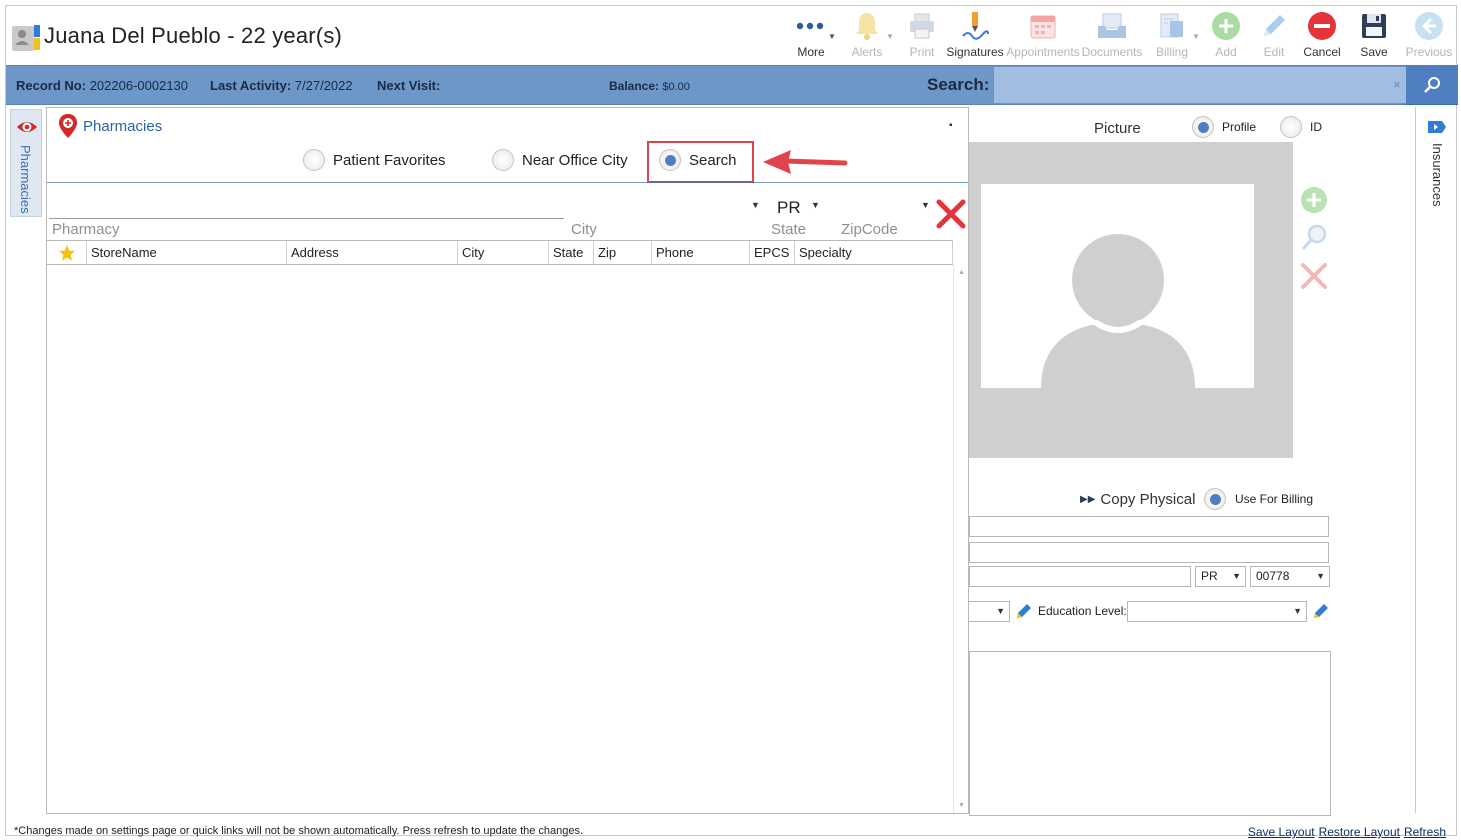 This screenshot has width=1461, height=840. What do you see at coordinates (958, 84) in the screenshot?
I see `search-label: Search:` at bounding box center [958, 84].